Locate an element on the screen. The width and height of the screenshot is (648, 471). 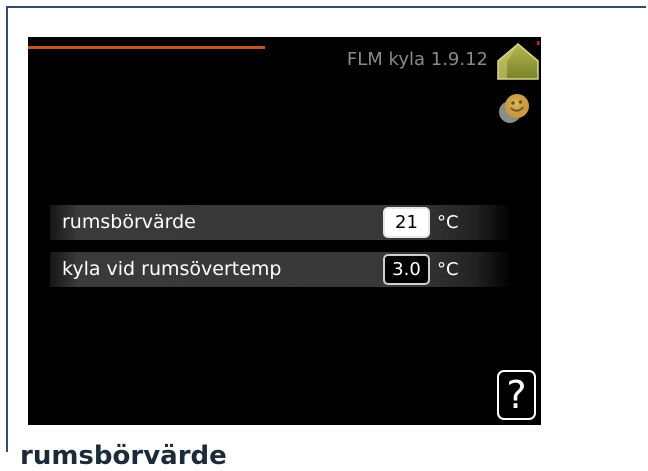
help-icon: ? is located at coordinates (516, 395).